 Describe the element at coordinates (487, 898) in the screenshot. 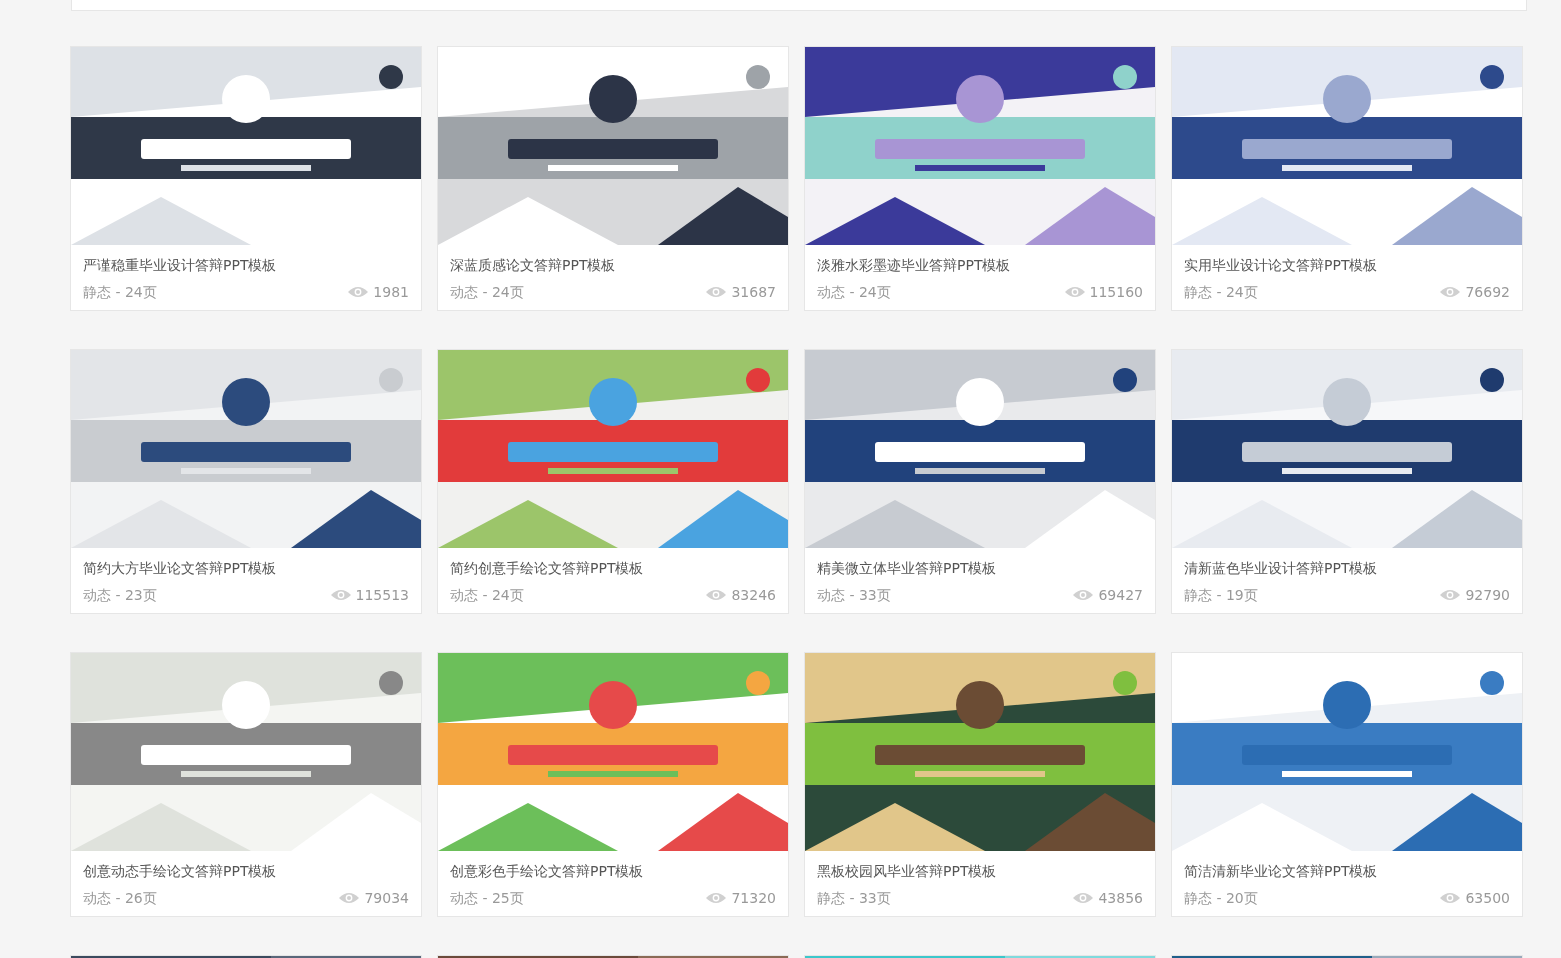

I see `page-count: 动态 - 25页` at that location.